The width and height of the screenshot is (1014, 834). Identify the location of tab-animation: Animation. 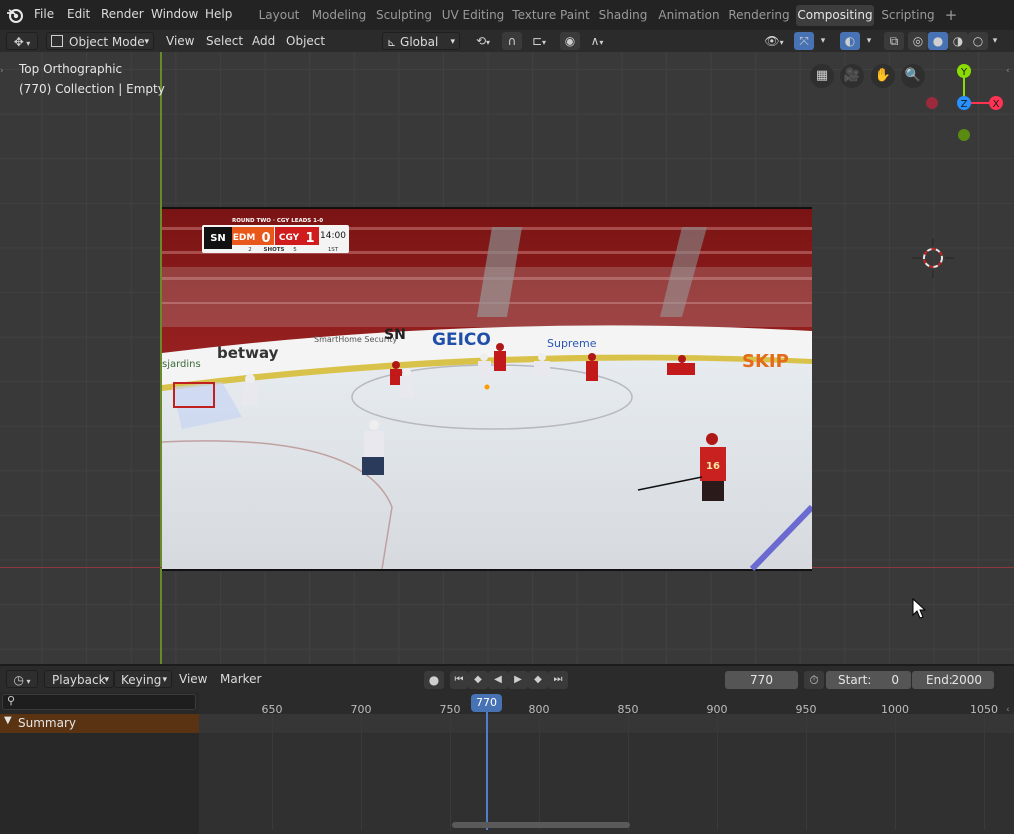
(689, 15).